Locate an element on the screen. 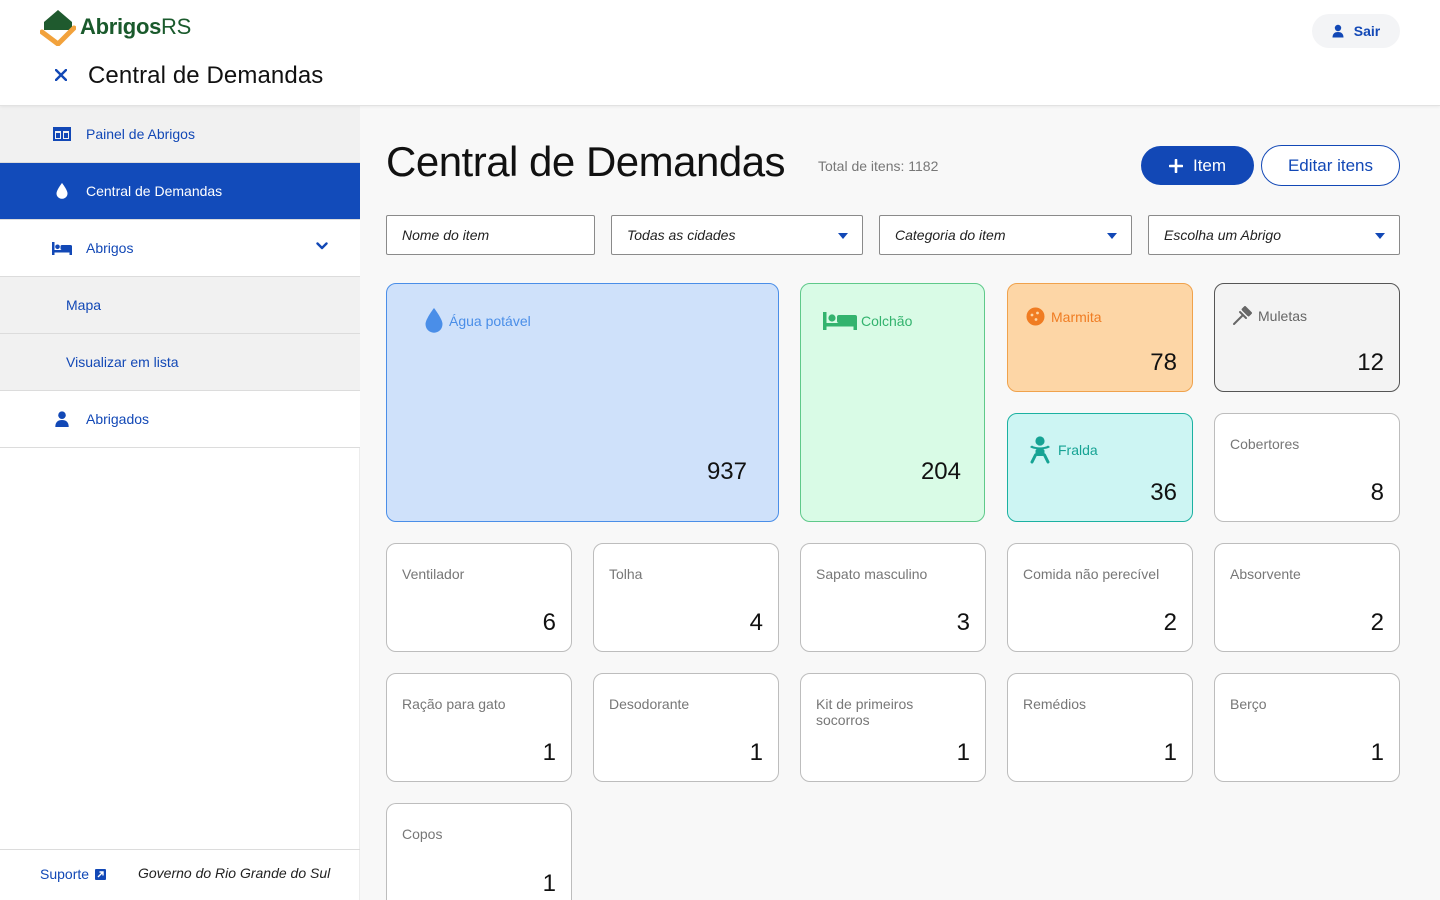 The image size is (1440, 900). card-name: Fralda is located at coordinates (1078, 450).